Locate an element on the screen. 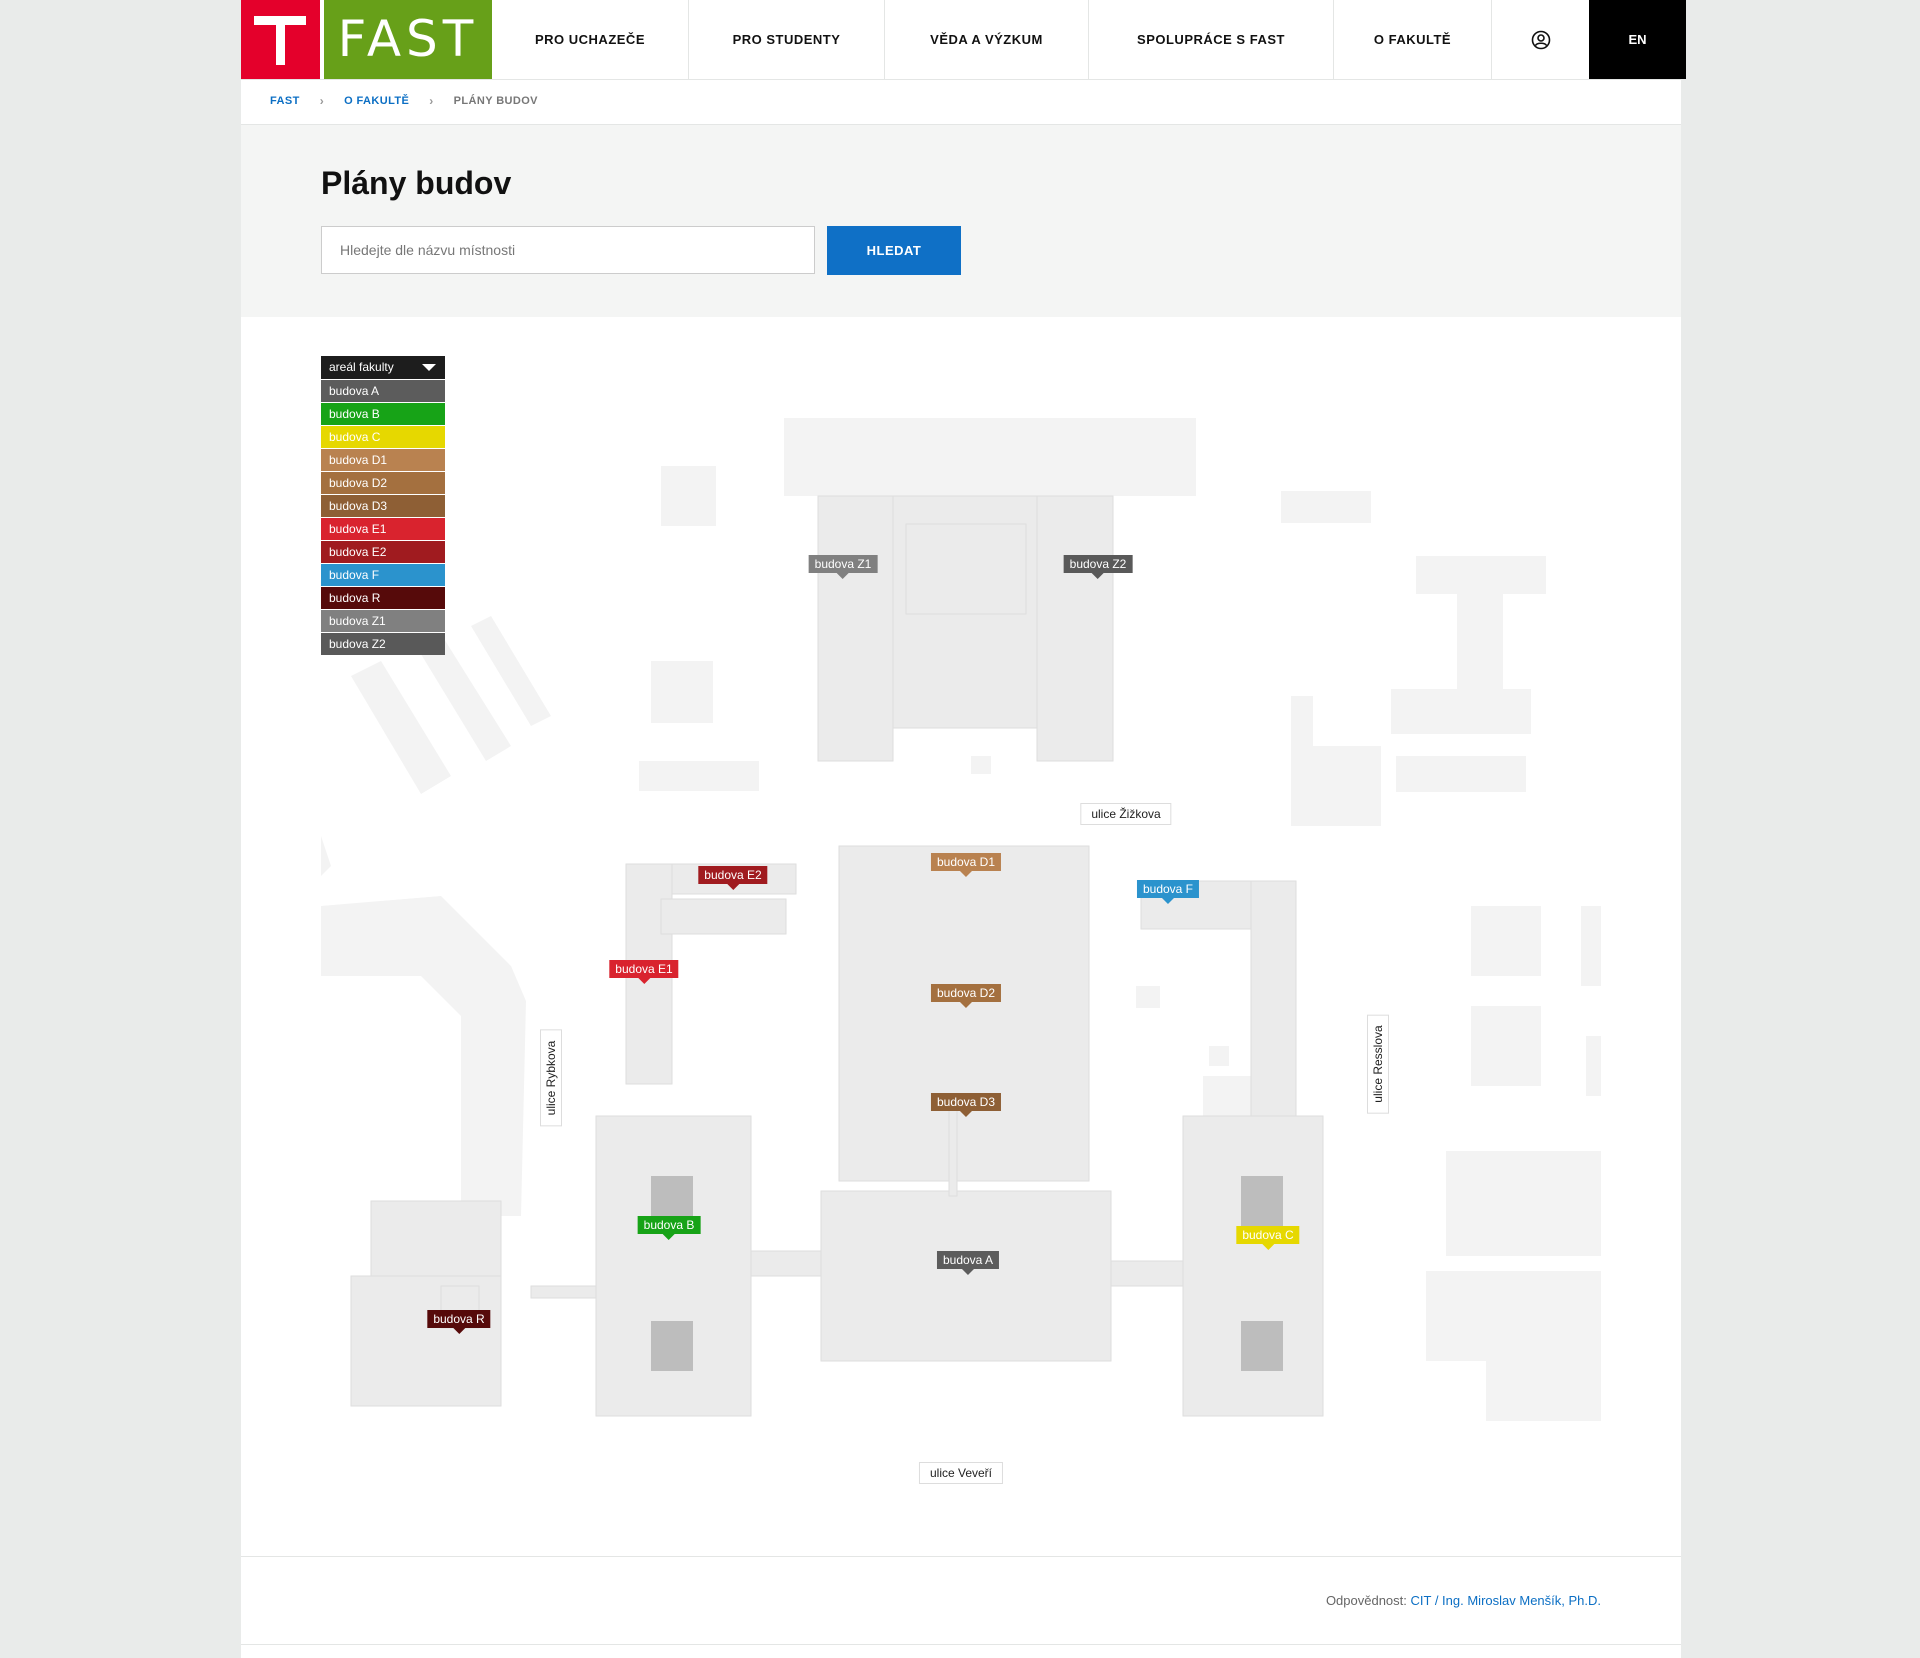 Image resolution: width=1920 pixels, height=1658 pixels. legend-item-e2: budova E2 is located at coordinates (383, 552).